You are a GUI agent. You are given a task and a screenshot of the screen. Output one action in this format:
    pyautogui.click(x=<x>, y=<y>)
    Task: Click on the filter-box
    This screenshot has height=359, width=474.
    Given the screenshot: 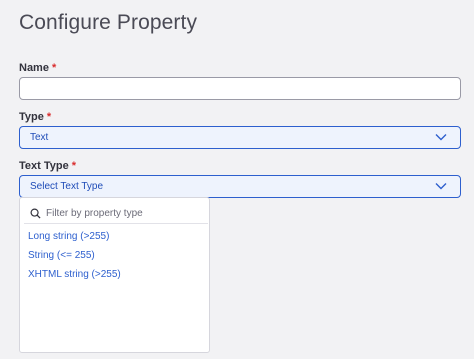 What is the action you would take?
    pyautogui.click(x=116, y=213)
    